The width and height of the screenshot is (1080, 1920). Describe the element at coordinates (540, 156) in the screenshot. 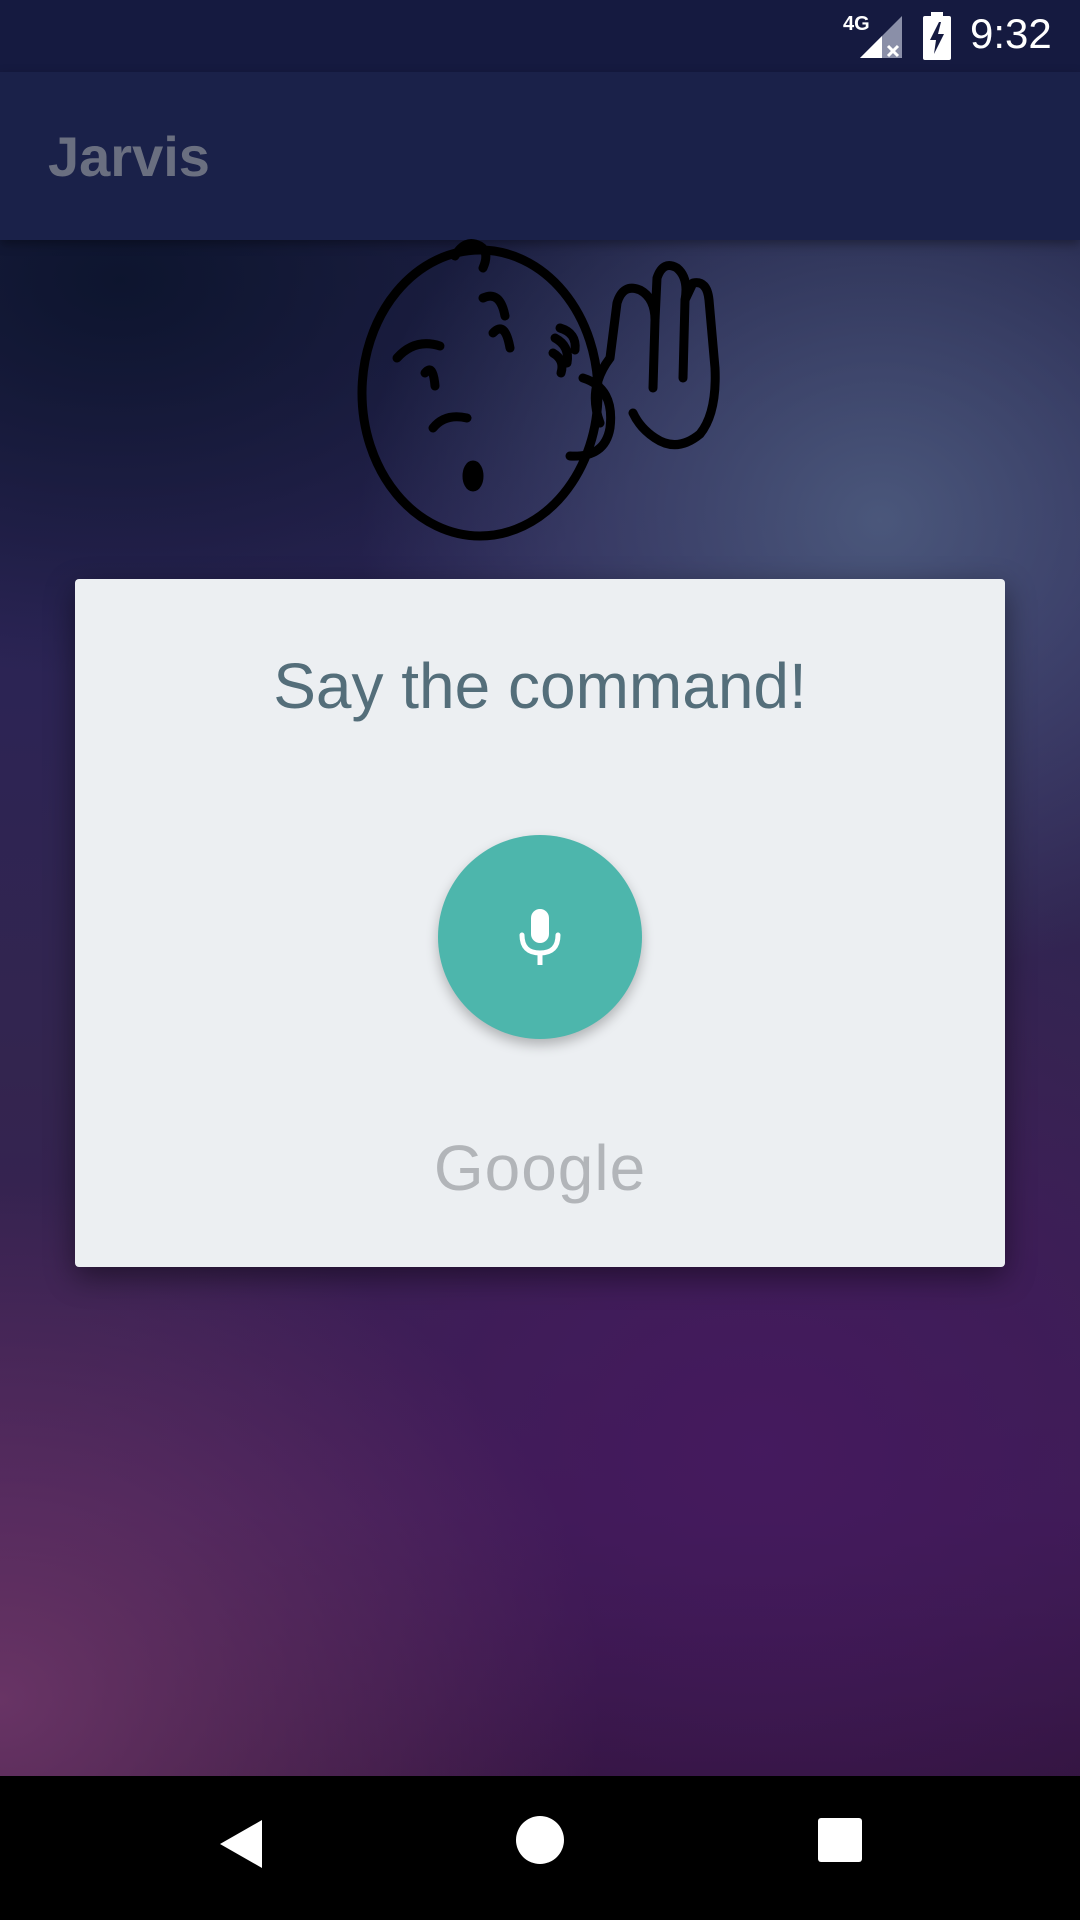

I see `app-bar: Jarvis` at that location.